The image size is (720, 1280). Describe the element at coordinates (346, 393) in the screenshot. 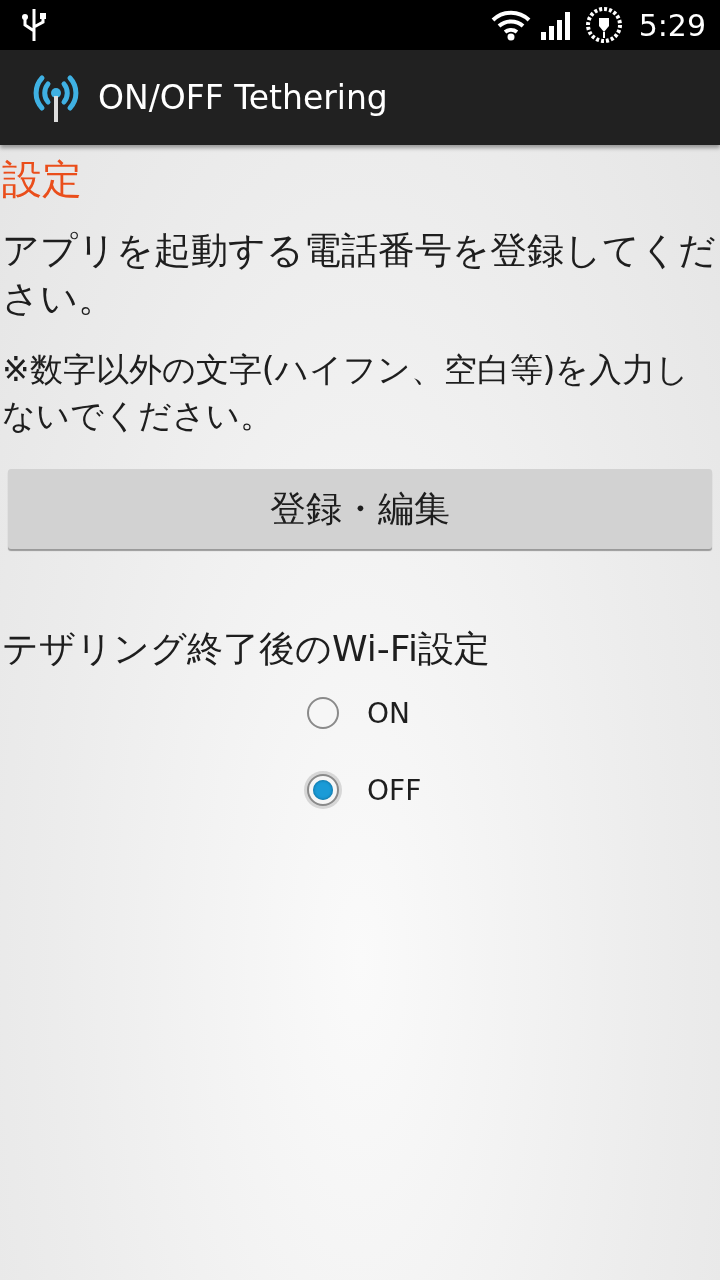

I see `note-text: ※数字以外の文字(ハイフン、空白等)を入力しないでください。` at that location.